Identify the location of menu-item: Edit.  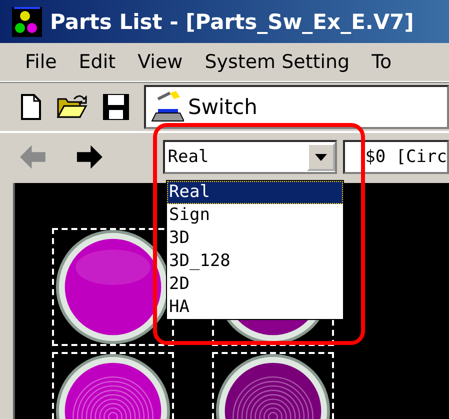
(97, 62).